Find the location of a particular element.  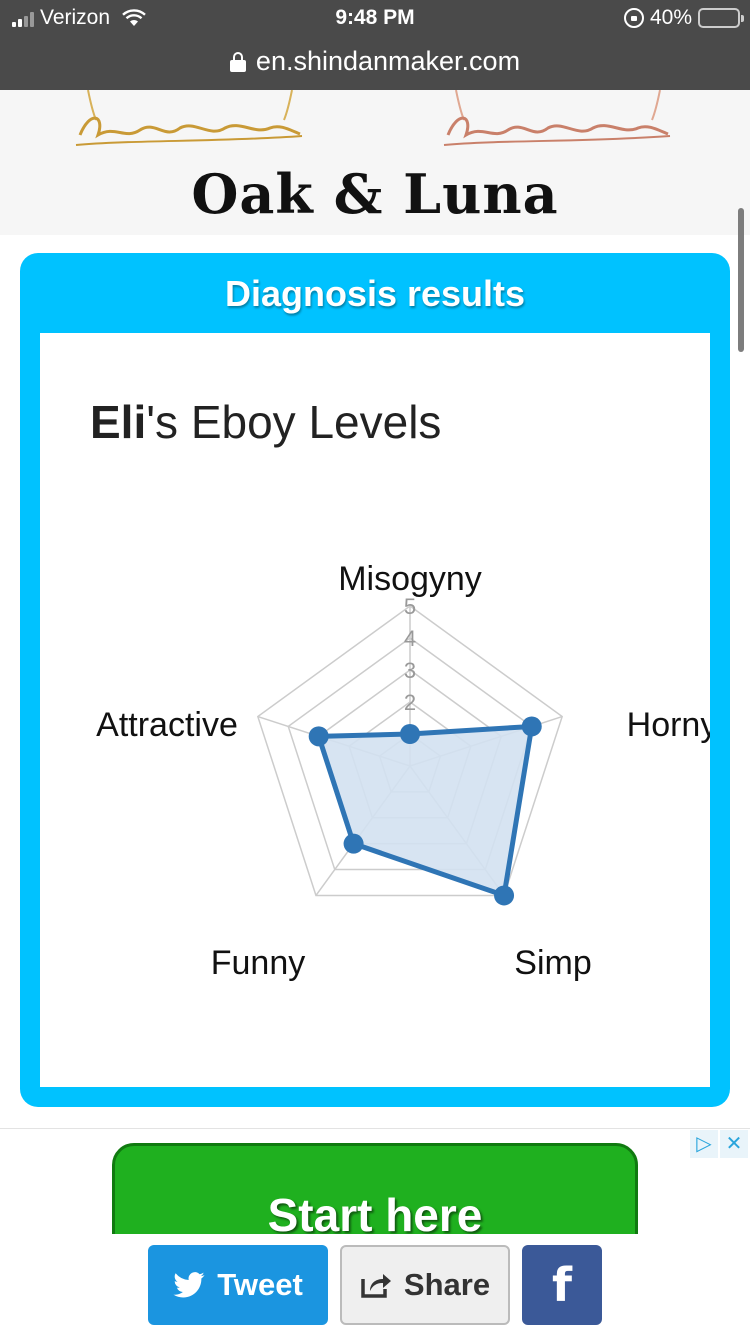

share-button: Share is located at coordinates (425, 1285).